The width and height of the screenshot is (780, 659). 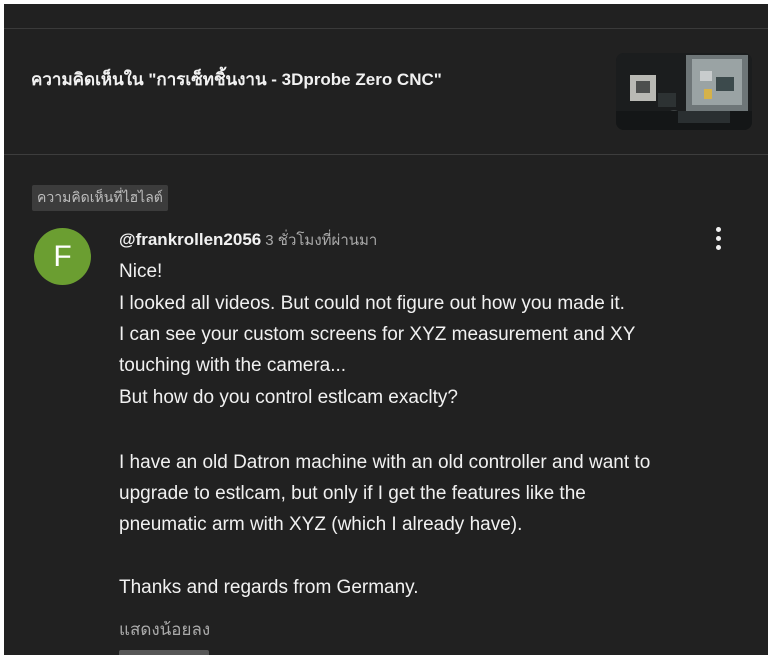 I want to click on comment-time: 3 ชั่วโมงที่ผ่านมา, so click(x=321, y=240).